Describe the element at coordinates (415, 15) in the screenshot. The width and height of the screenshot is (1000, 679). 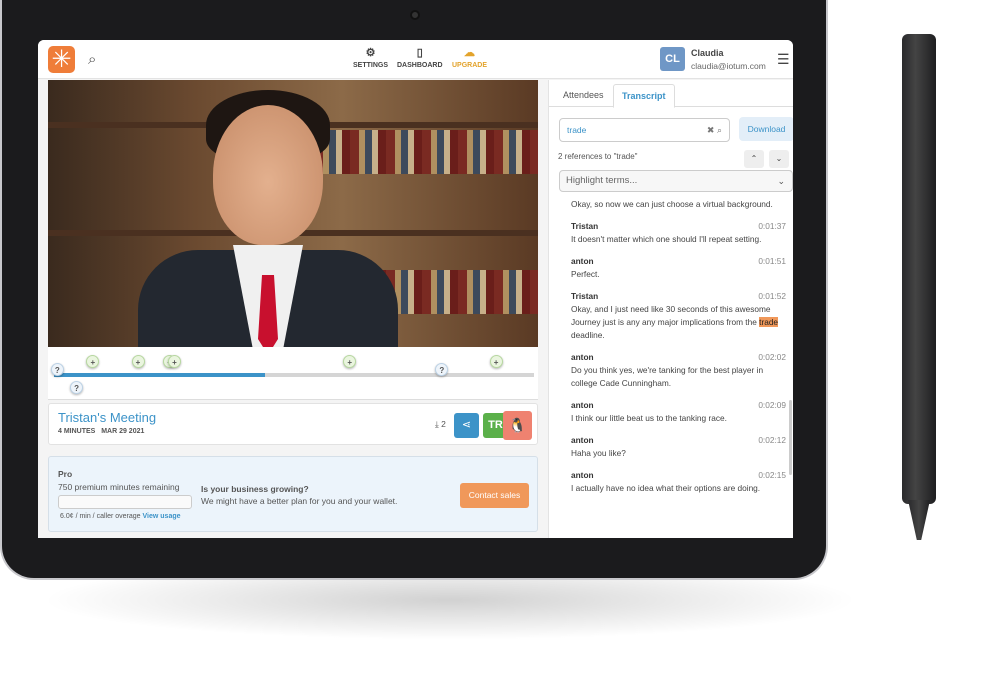
I see `camera` at that location.